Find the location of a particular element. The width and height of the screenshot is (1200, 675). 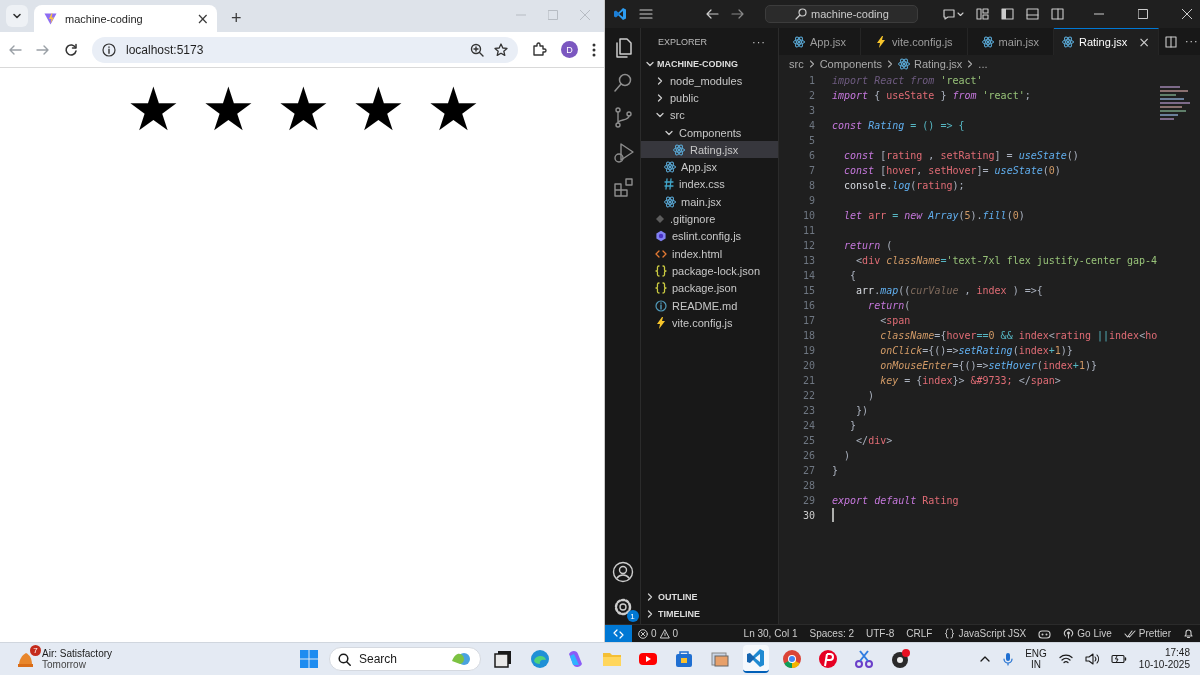

battery-icon is located at coordinates (1118, 659).